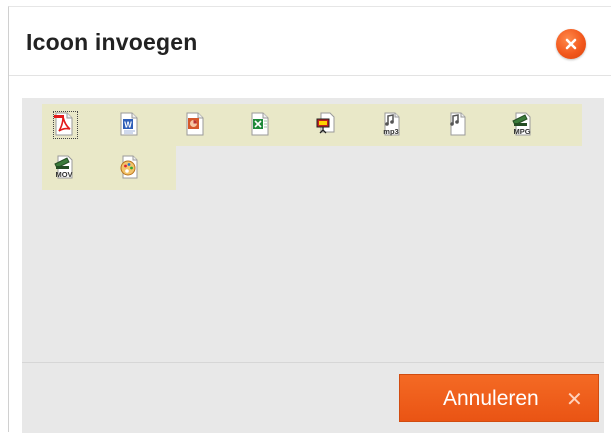 This screenshot has height=433, width=611. Describe the element at coordinates (574, 400) in the screenshot. I see `cancel-x-icon: ✕` at that location.